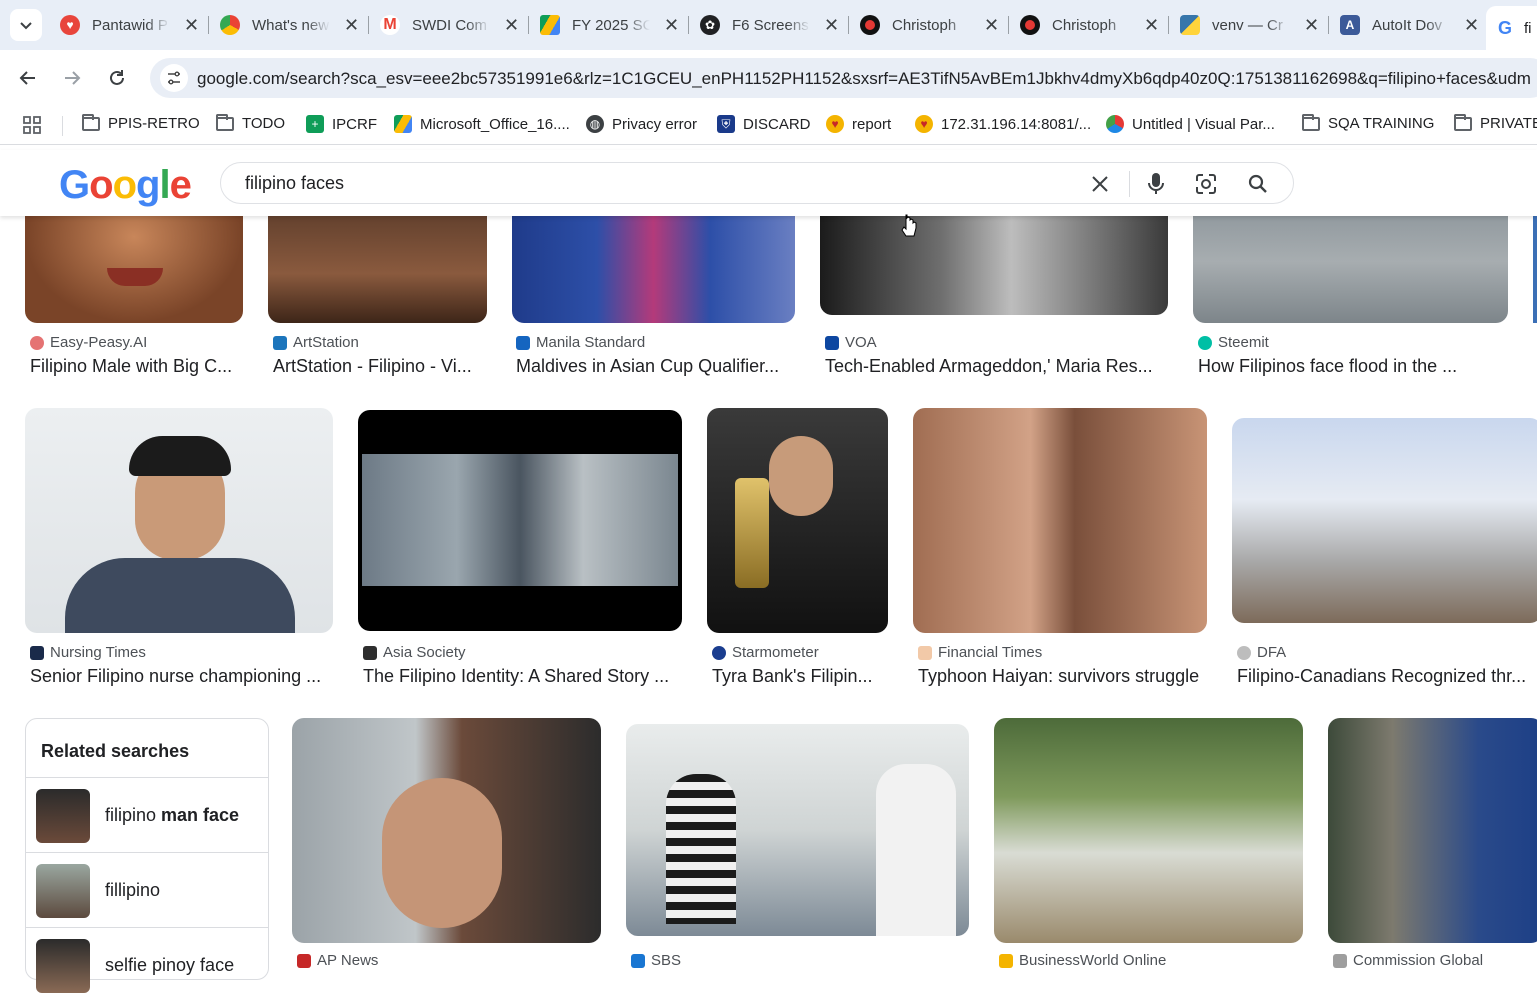 The height and width of the screenshot is (1003, 1537). I want to click on result-source: Asia Society, so click(414, 652).